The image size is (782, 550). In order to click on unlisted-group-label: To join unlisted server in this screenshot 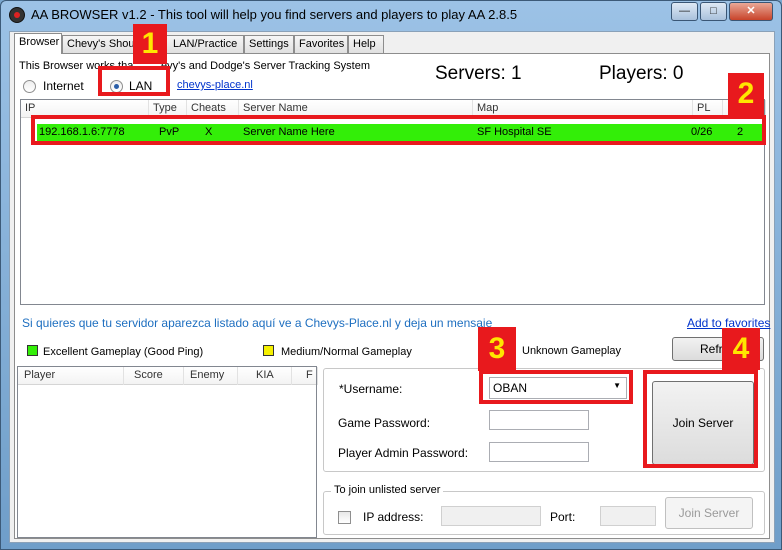, I will do `click(387, 490)`.